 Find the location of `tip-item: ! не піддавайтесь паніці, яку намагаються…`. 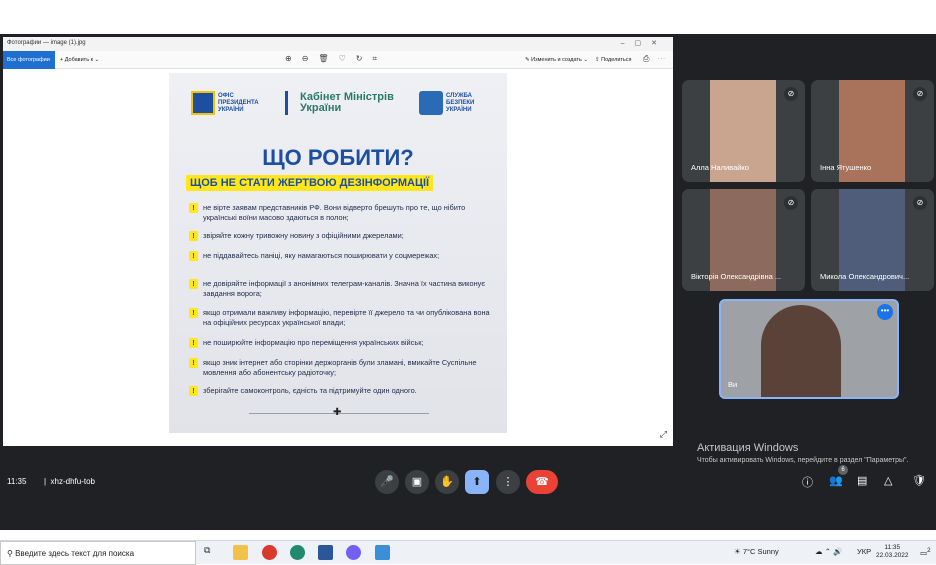

tip-item: ! не піддавайтесь паніці, яку намагаються… is located at coordinates (344, 256).